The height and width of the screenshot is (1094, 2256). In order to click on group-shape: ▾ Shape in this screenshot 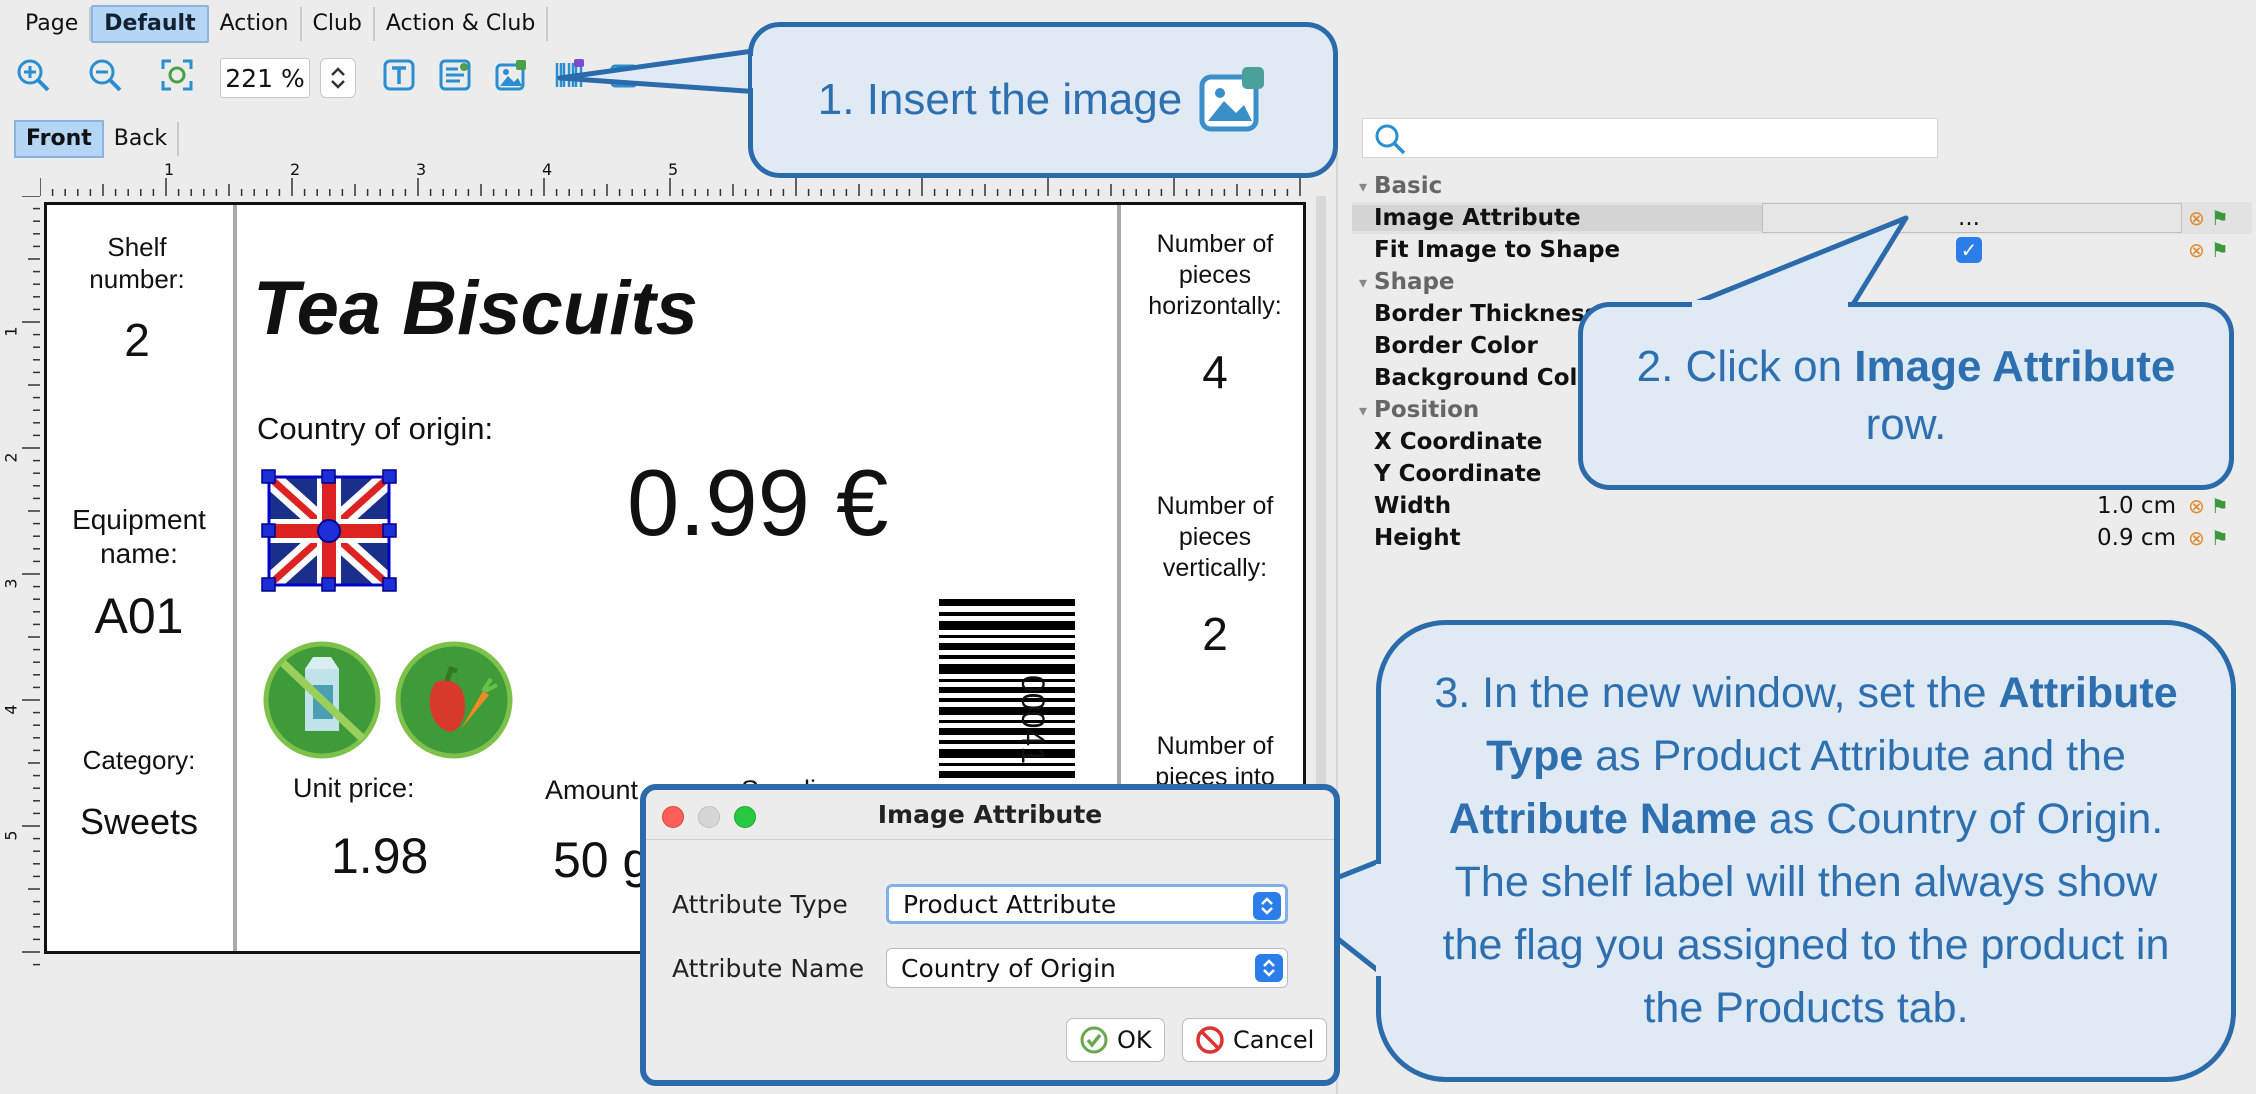, I will do `click(1802, 282)`.